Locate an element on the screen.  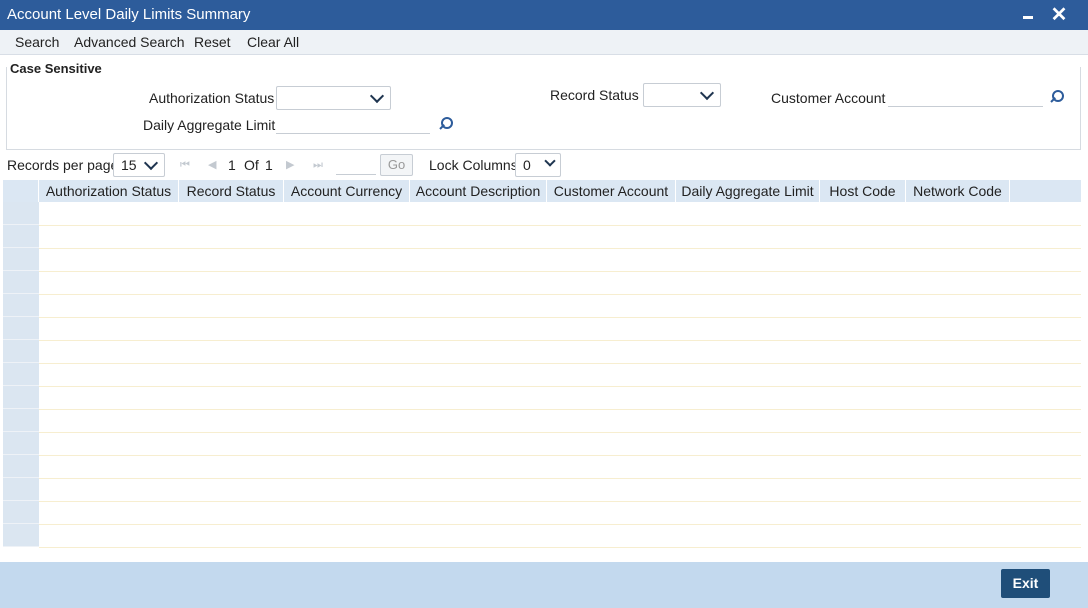
customer-account-input is located at coordinates (965, 96).